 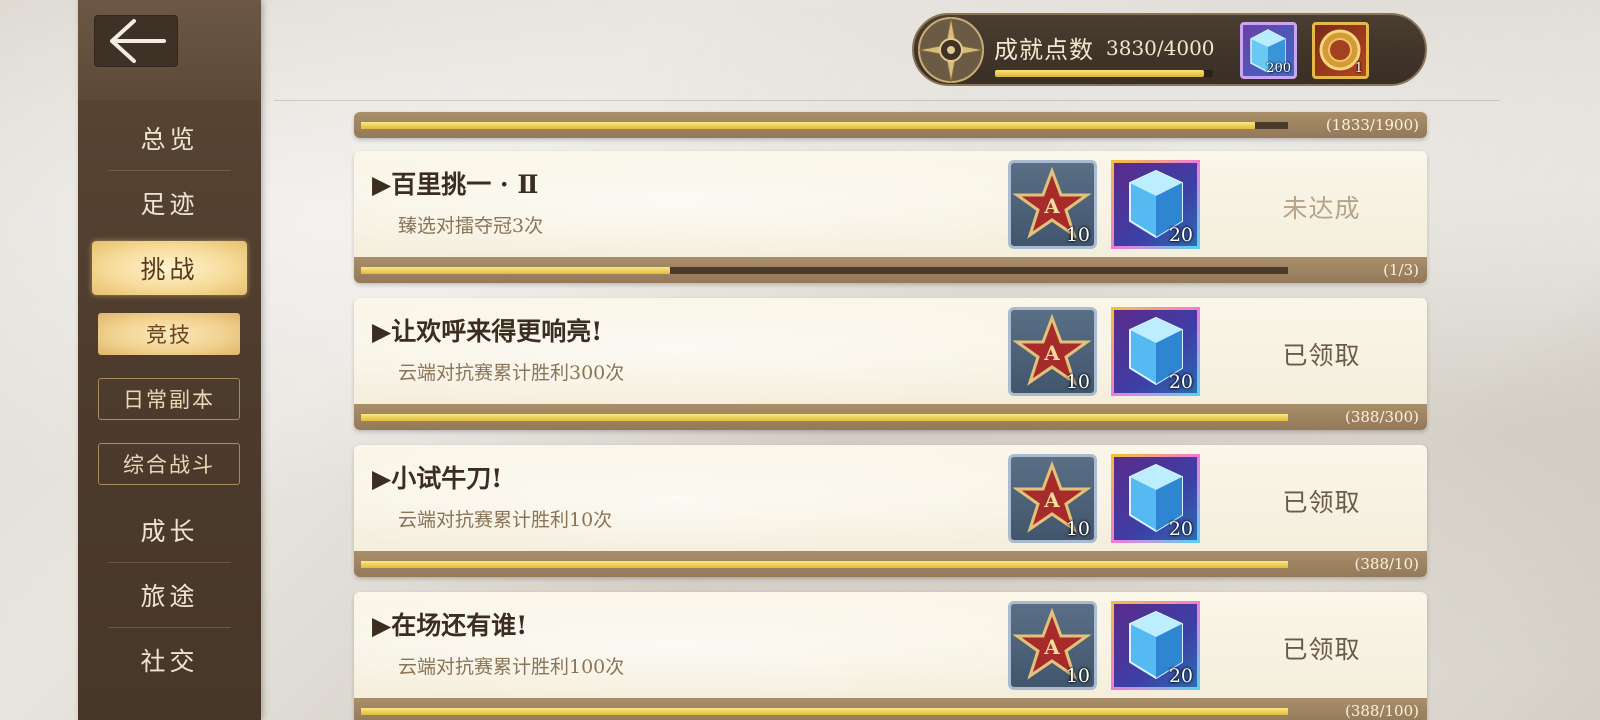 I want to click on achievement-card: ▶百里挑一 · Ⅱ 臻选对擂夺冠3次 A 10 20 未达成 (1/3), so click(x=890, y=217).